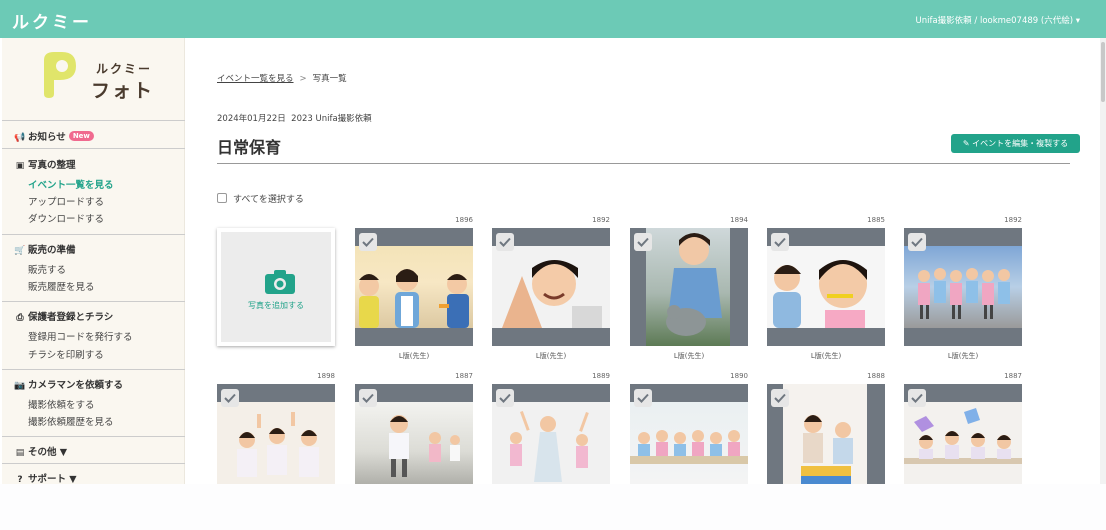  Describe the element at coordinates (876, 376) in the screenshot. I see `photo-number: 1888` at that location.